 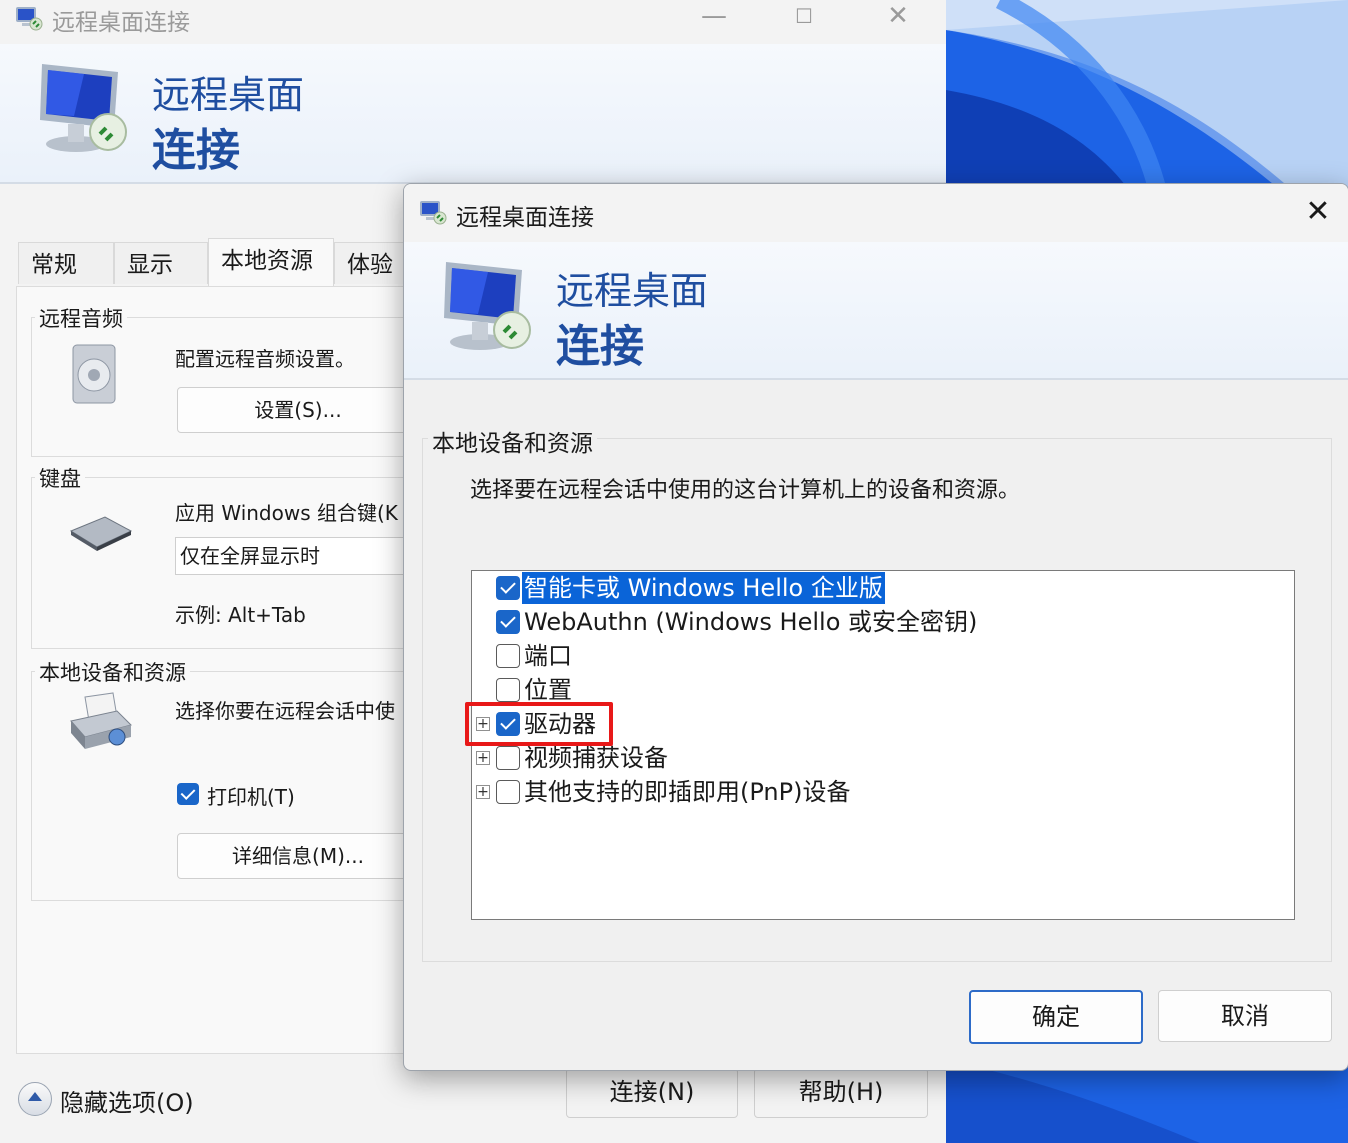 What do you see at coordinates (872, 792) in the screenshot?
I see `tree-item-pnp-devices: + 其他支持的即插即用(PnP)设备` at bounding box center [872, 792].